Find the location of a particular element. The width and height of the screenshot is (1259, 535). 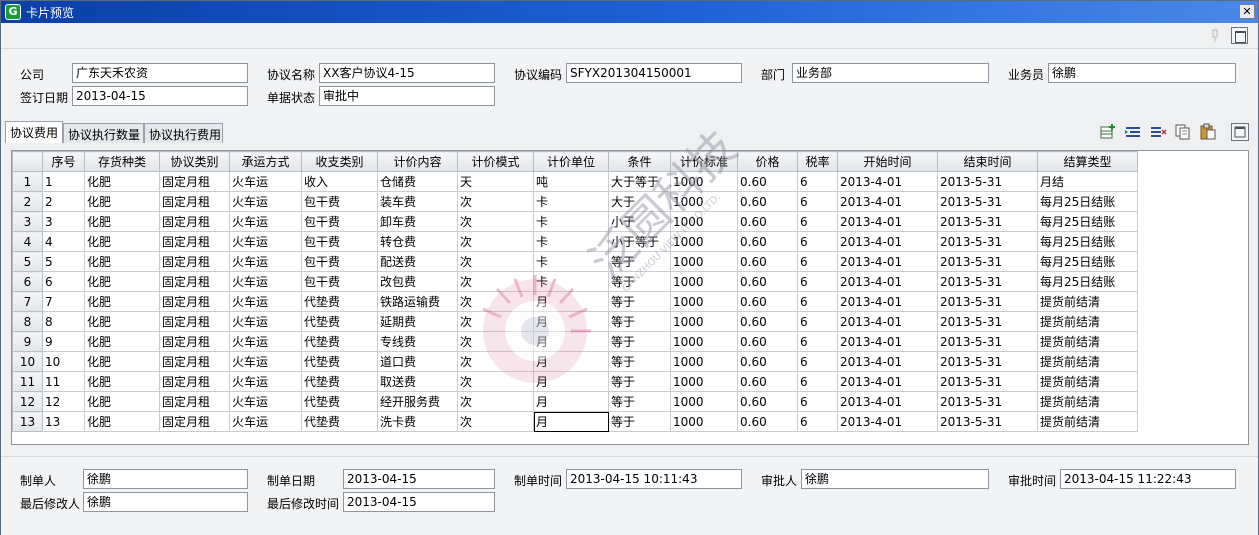

table-cell: 5 is located at coordinates (63, 261).